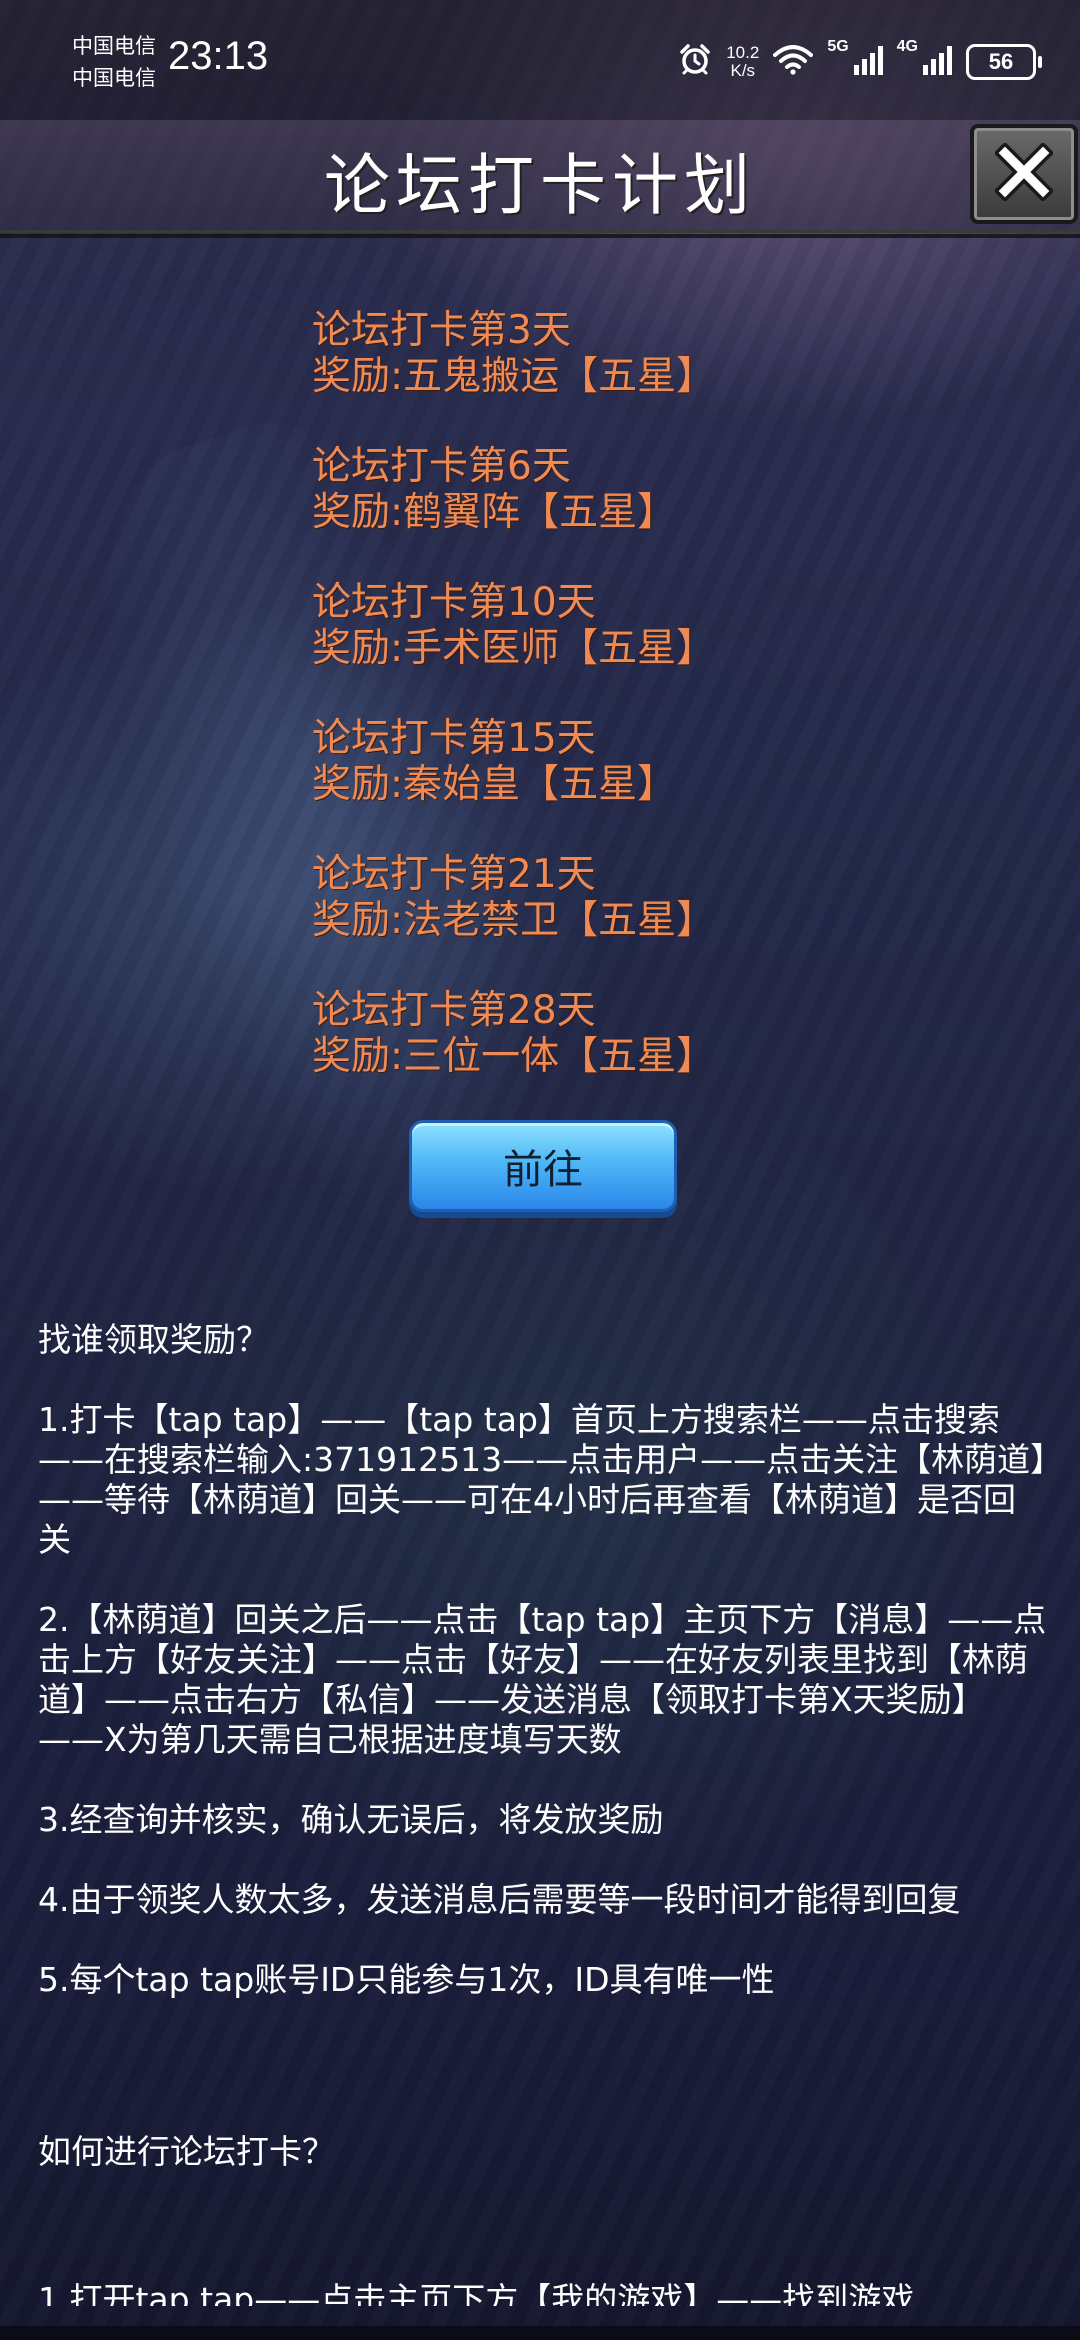 This screenshot has width=1080, height=2340. What do you see at coordinates (114, 62) in the screenshot?
I see `carrier-labels: 中国电信 中国电信` at bounding box center [114, 62].